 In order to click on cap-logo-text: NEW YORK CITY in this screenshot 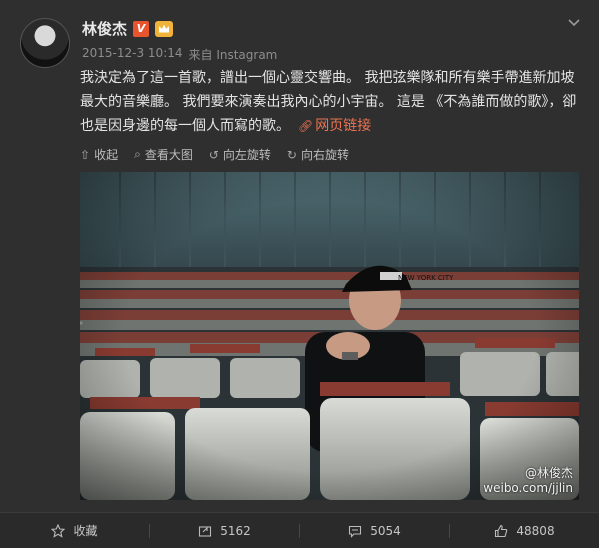, I will do `click(426, 278)`.